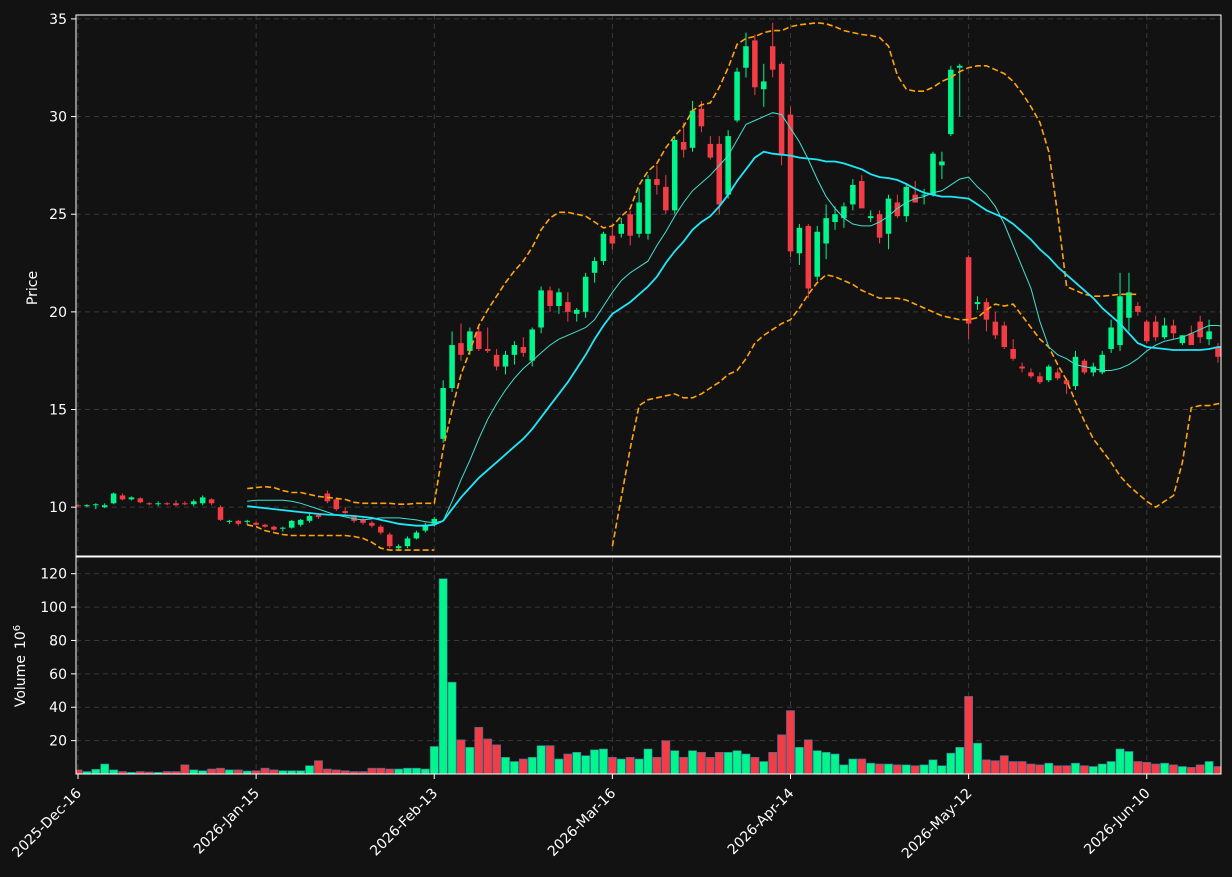 The width and height of the screenshot is (1232, 877). Describe the element at coordinates (58, 411) in the screenshot. I see `price-tick-label: 15` at that location.